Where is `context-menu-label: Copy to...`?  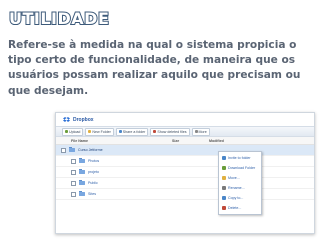
context-menu-label: Copy to... is located at coordinates (236, 198).